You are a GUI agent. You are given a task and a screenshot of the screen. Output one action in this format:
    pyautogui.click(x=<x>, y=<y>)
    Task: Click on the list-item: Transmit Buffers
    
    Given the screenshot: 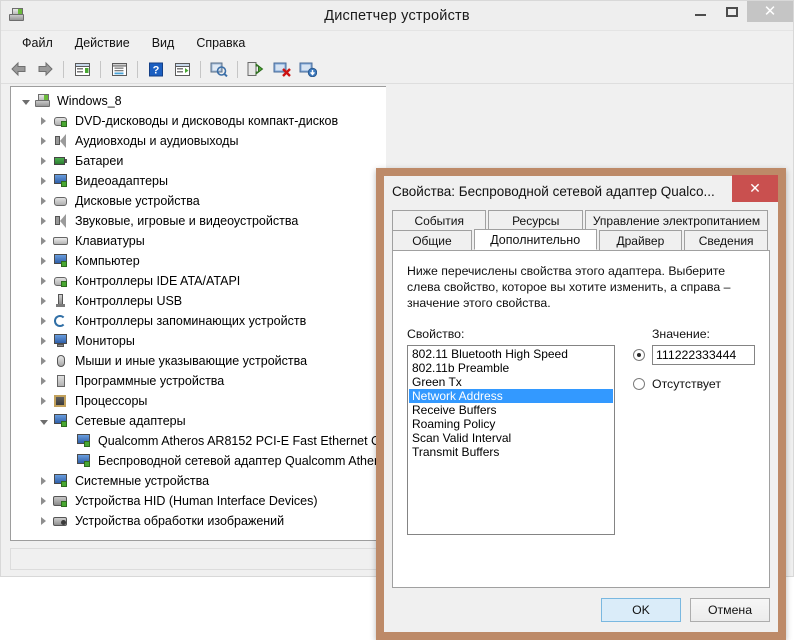 What is the action you would take?
    pyautogui.click(x=511, y=452)
    